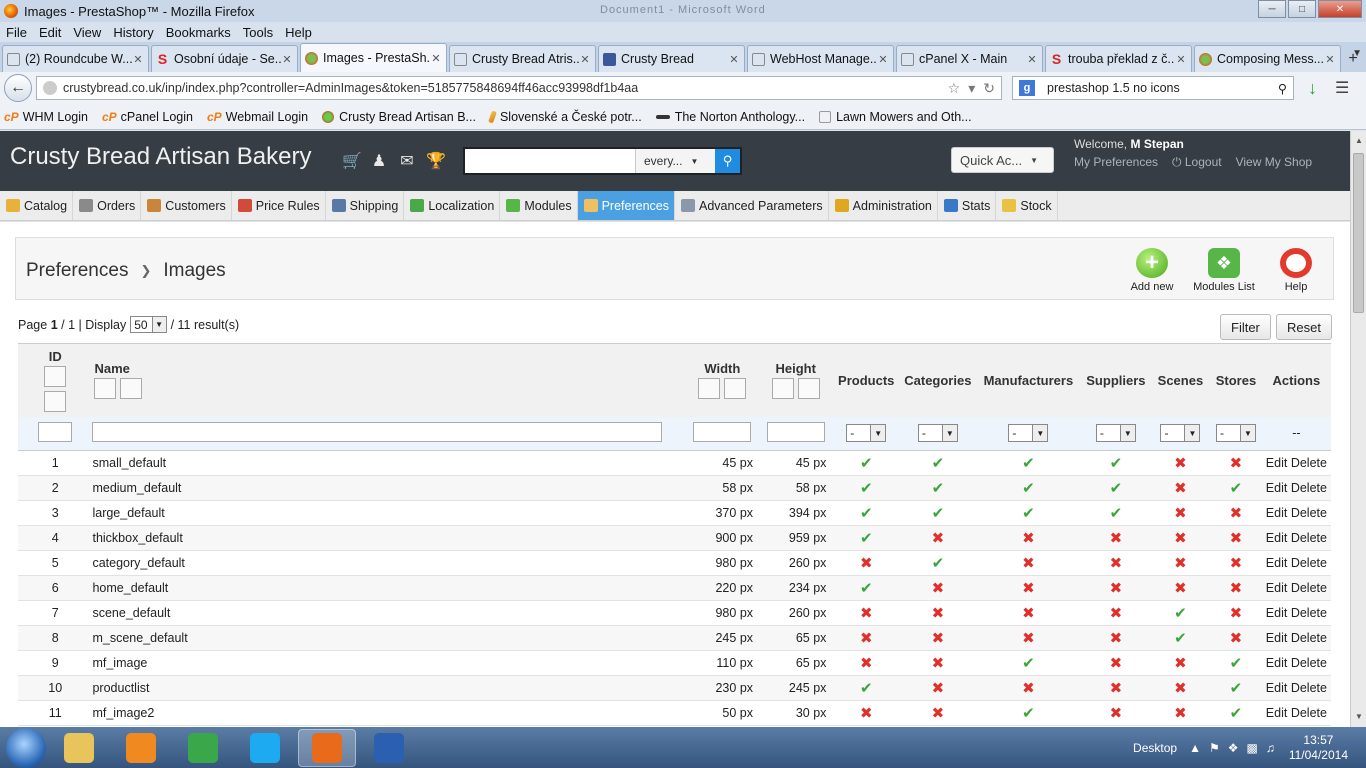 The image size is (1366, 768). Describe the element at coordinates (1358, 429) in the screenshot. I see `page-scrollbar: ▲ ▼` at that location.